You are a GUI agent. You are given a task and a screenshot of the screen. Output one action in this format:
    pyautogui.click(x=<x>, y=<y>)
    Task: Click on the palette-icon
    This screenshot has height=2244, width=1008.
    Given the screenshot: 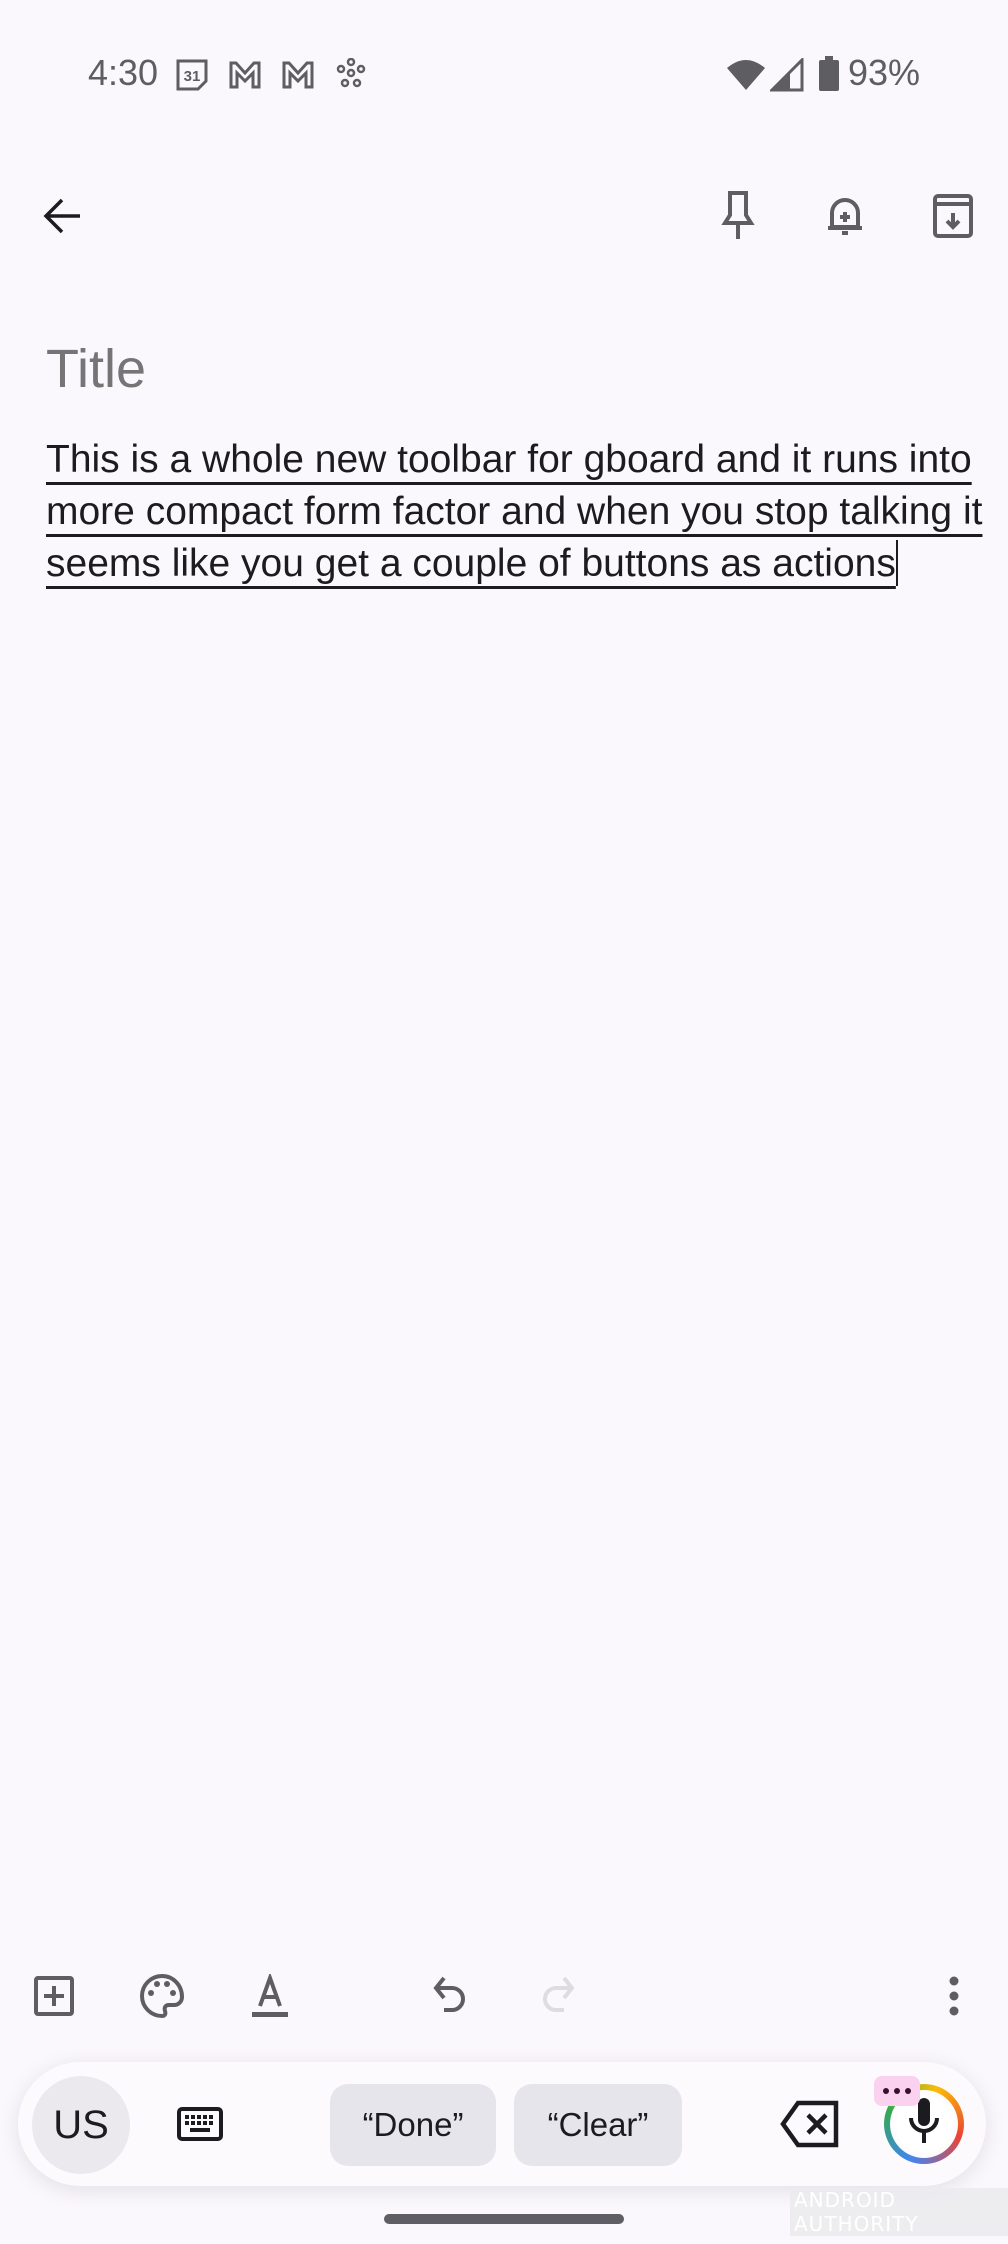 What is the action you would take?
    pyautogui.click(x=162, y=1996)
    